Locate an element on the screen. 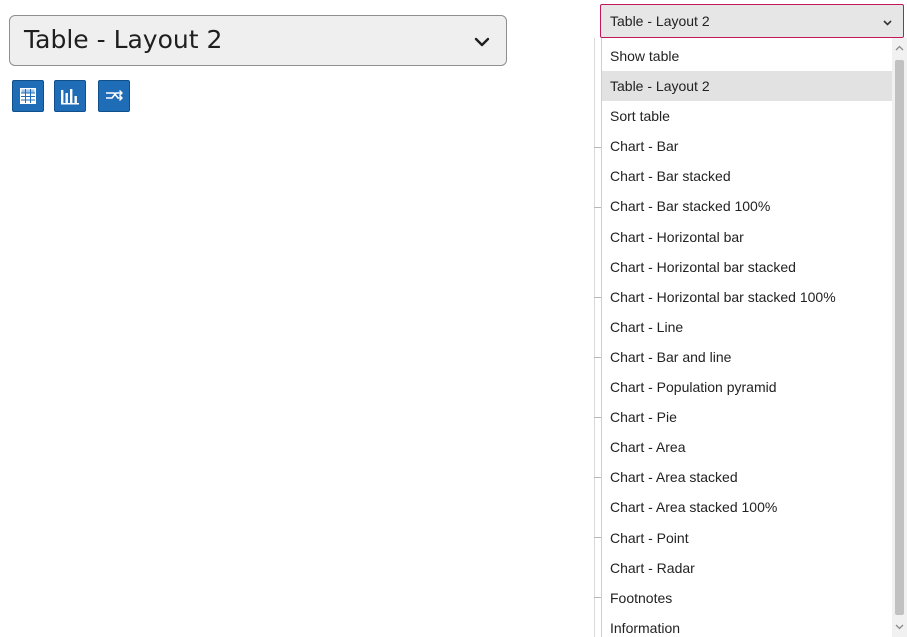 The height and width of the screenshot is (637, 907). dropdown-option: Show table is located at coordinates (747, 56).